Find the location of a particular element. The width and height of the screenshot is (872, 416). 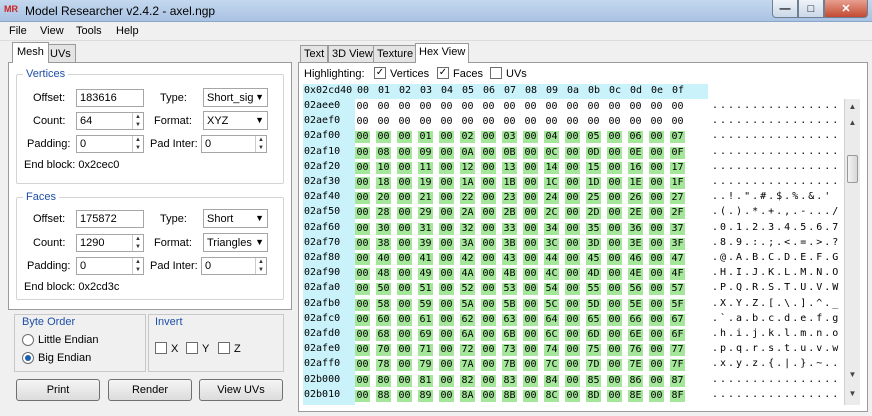

hex-byte-cell: 70 is located at coordinates (383, 350).